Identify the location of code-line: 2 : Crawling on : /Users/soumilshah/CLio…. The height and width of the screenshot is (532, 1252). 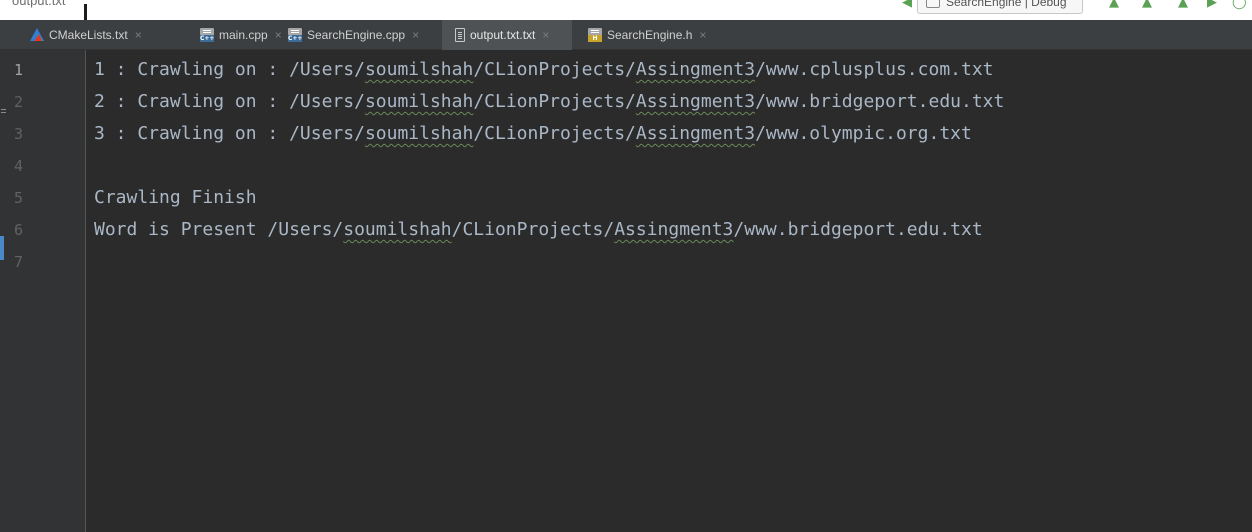
(669, 106).